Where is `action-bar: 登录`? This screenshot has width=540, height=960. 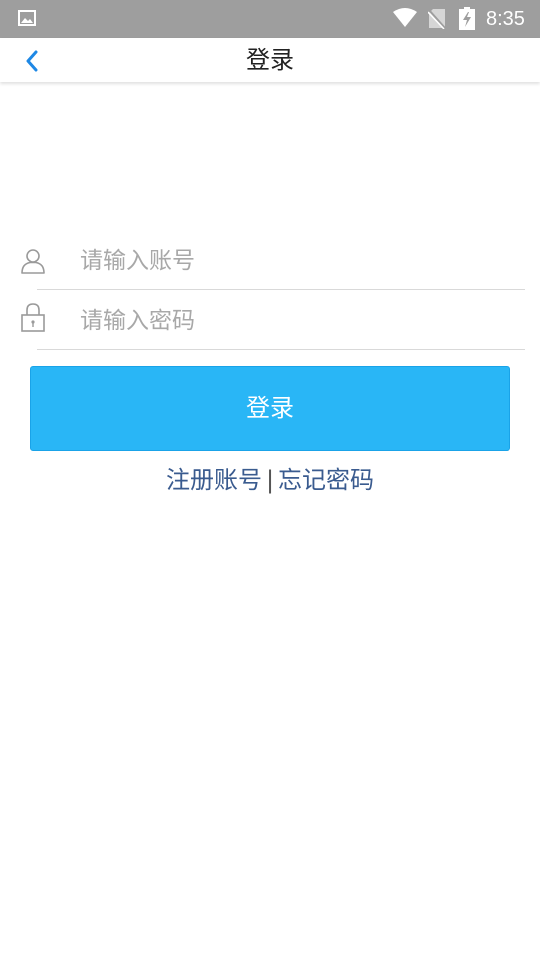
action-bar: 登录 is located at coordinates (270, 60).